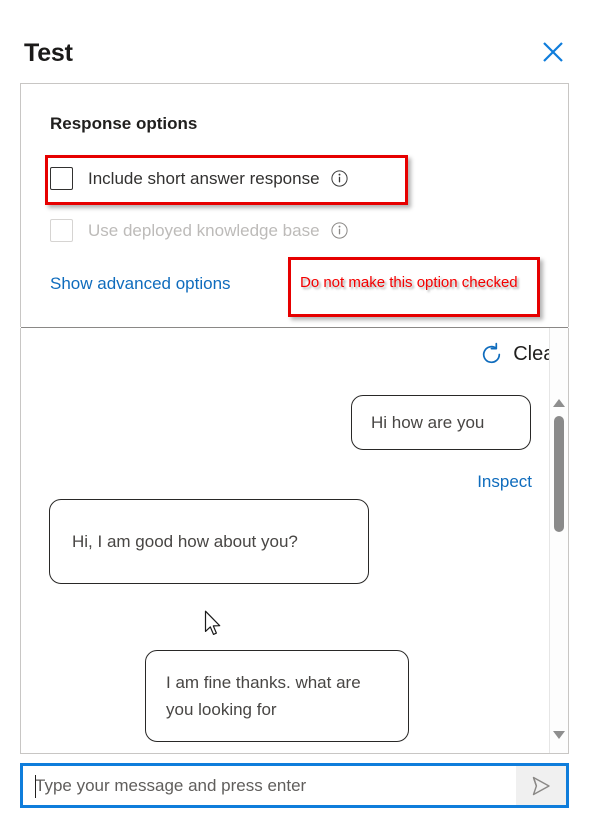 The height and width of the screenshot is (823, 591). Describe the element at coordinates (124, 123) in the screenshot. I see `section-title: Response options` at that location.